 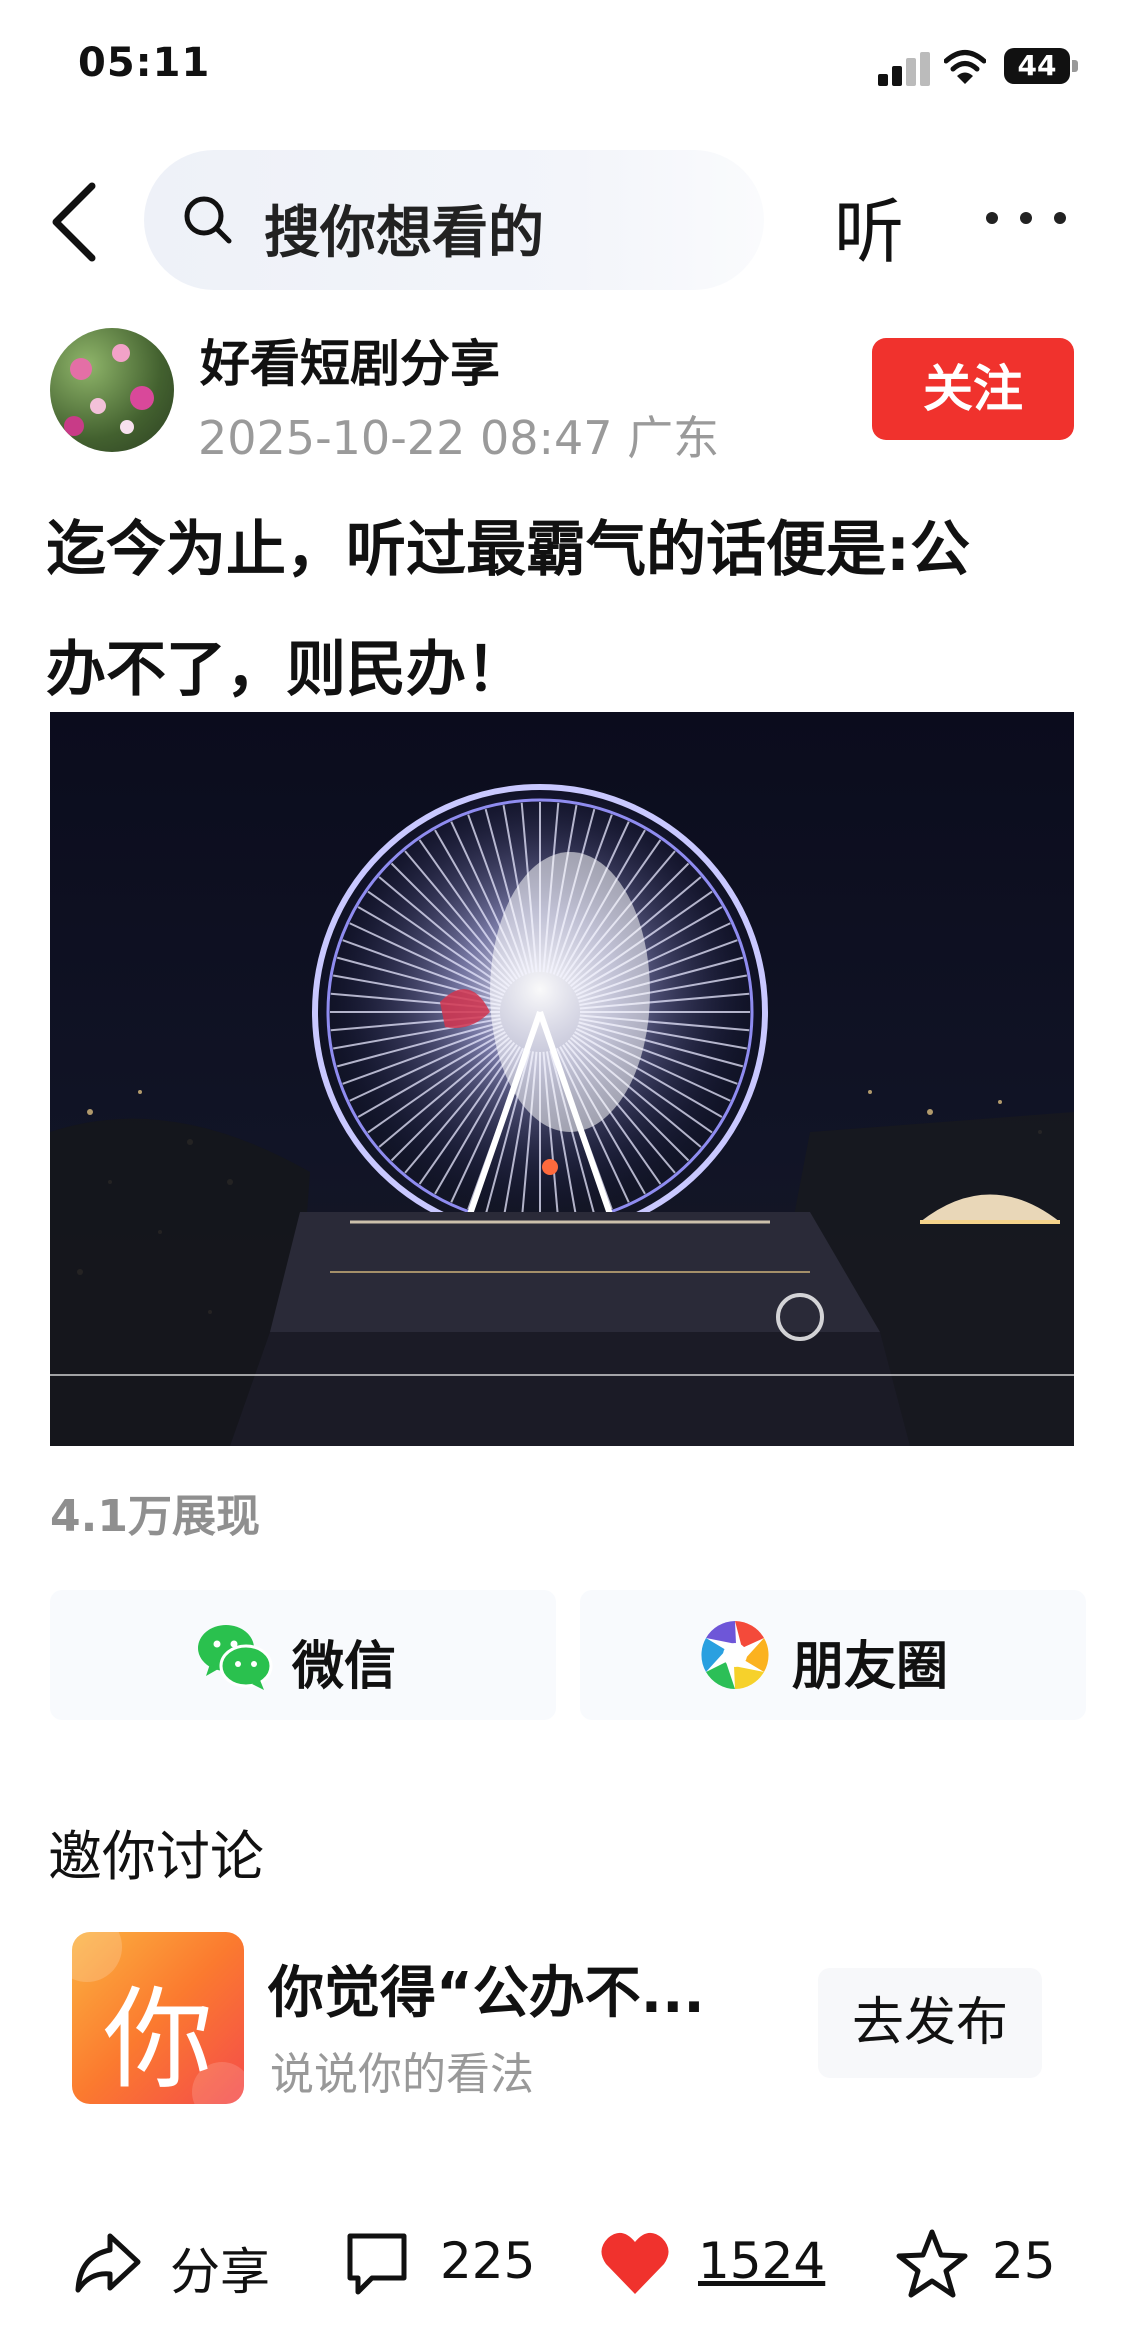 I want to click on search-placeholder: 搜你想看的, so click(x=404, y=233).